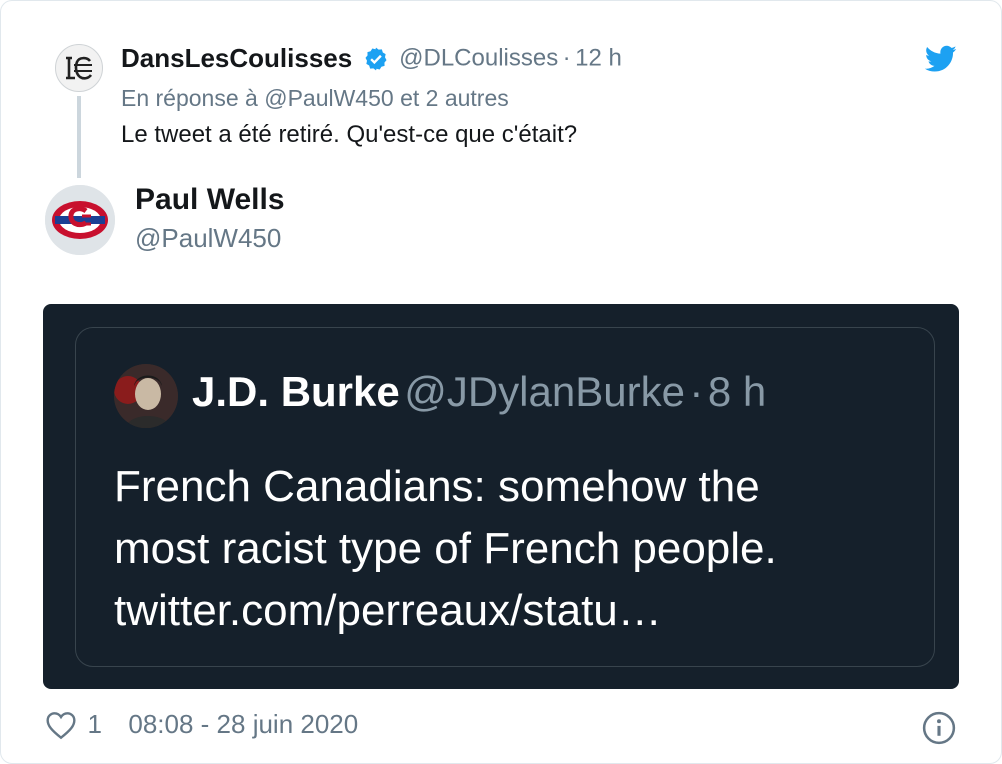  I want to click on verified-badge-icon, so click(376, 58).